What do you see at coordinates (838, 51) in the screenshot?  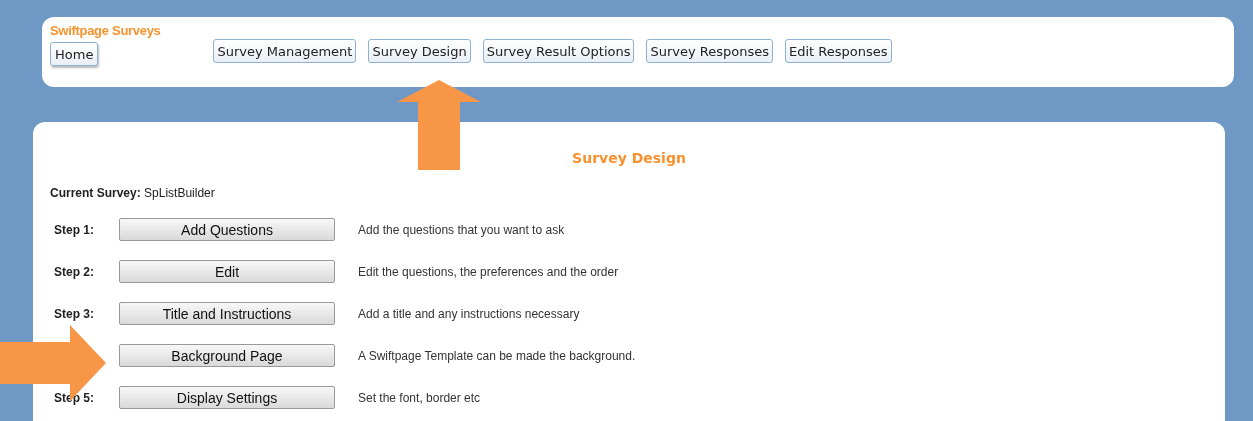 I see `nav-button: Edit Responses` at bounding box center [838, 51].